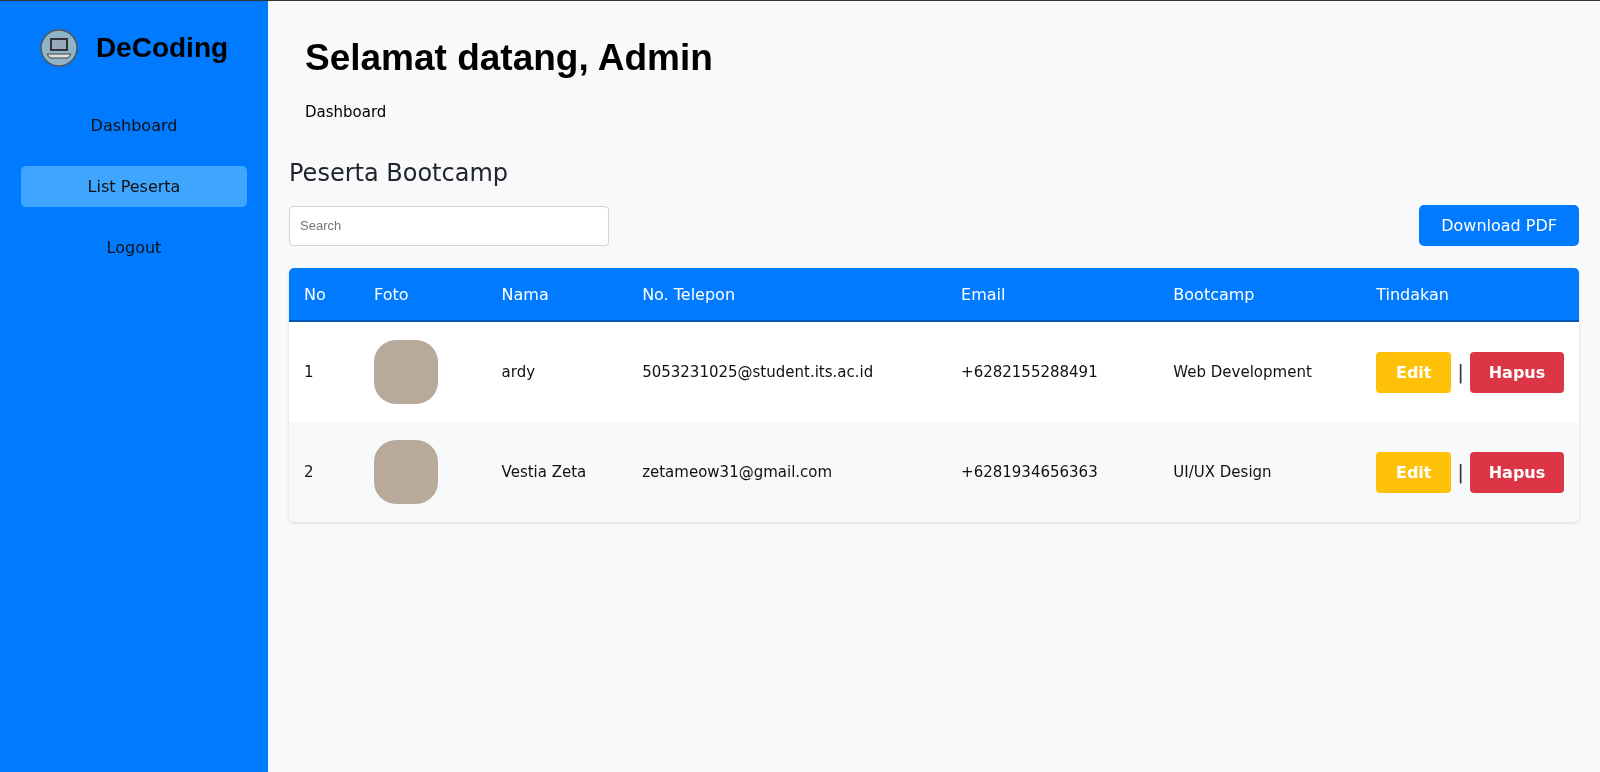 The width and height of the screenshot is (1600, 772). I want to click on table-cell: zetameow31@gmail.com, so click(787, 472).